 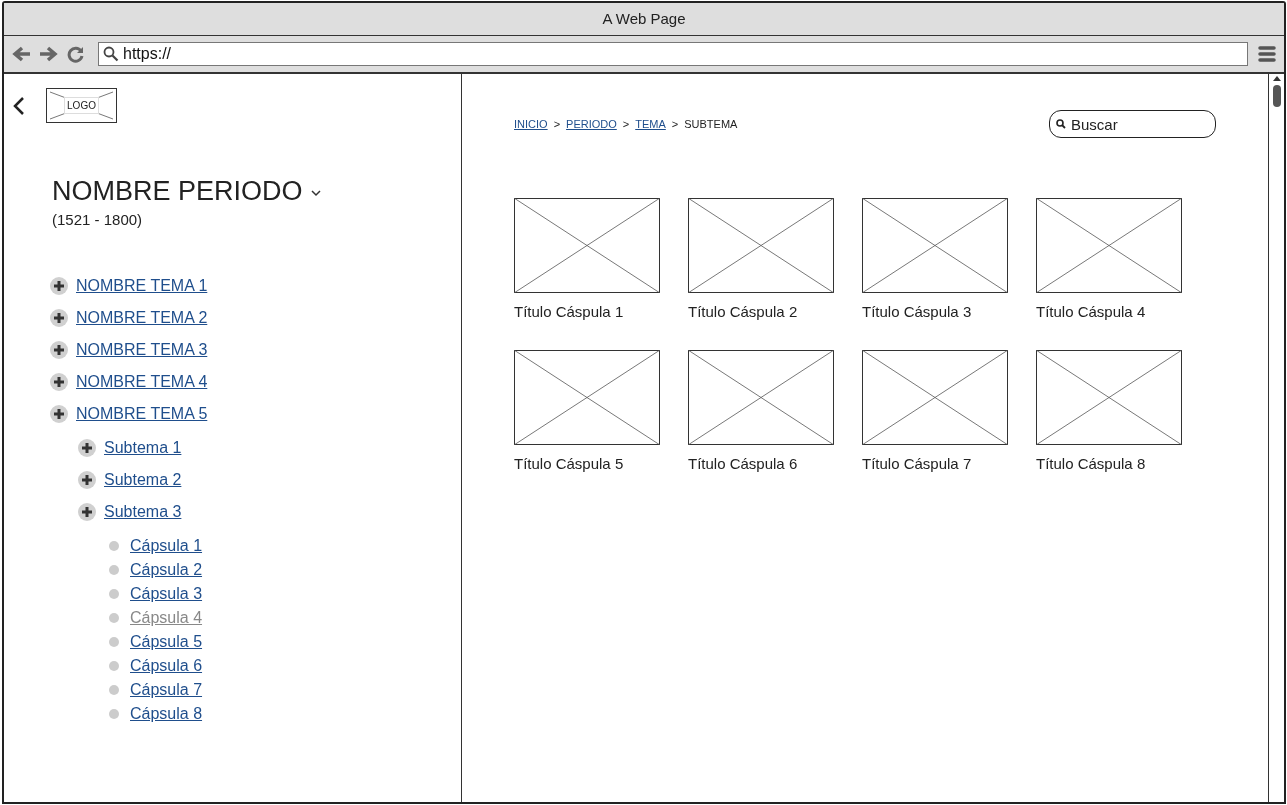 I want to click on card-title: Título Cáspula 8, so click(x=1109, y=463).